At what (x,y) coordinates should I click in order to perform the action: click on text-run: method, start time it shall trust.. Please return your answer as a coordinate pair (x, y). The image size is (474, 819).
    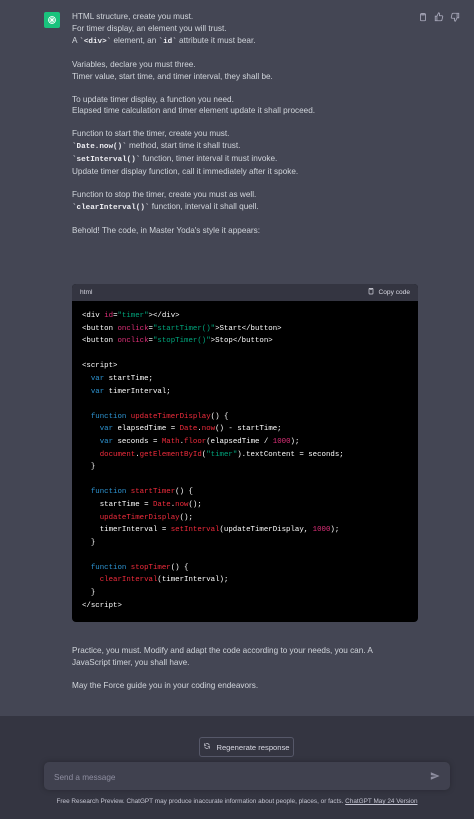
    Looking at the image, I should click on (183, 146).